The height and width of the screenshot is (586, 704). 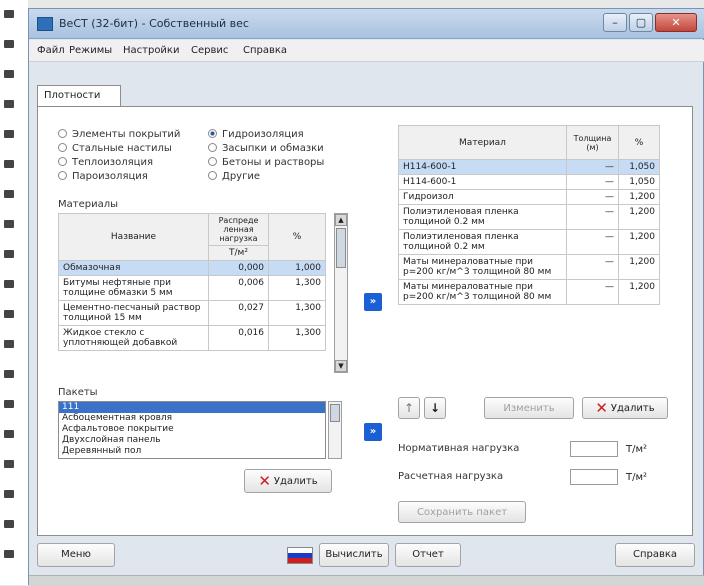 I want to click on cell-name: Цементно-песчаный раствор толщиной 15 мм, so click(x=133, y=313).